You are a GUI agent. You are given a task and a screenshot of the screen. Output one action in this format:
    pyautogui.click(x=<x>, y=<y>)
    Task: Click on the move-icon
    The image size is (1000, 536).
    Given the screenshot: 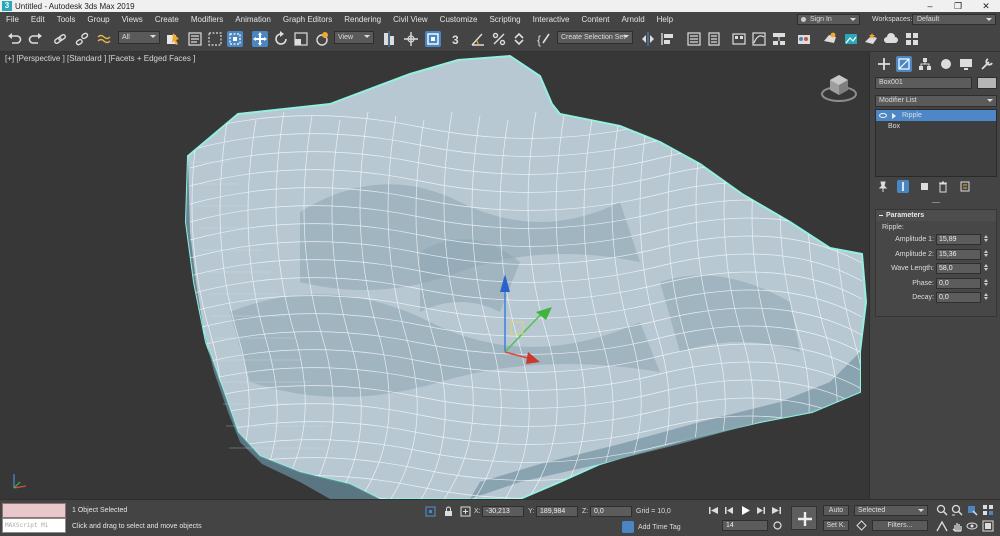 What is the action you would take?
    pyautogui.click(x=260, y=39)
    